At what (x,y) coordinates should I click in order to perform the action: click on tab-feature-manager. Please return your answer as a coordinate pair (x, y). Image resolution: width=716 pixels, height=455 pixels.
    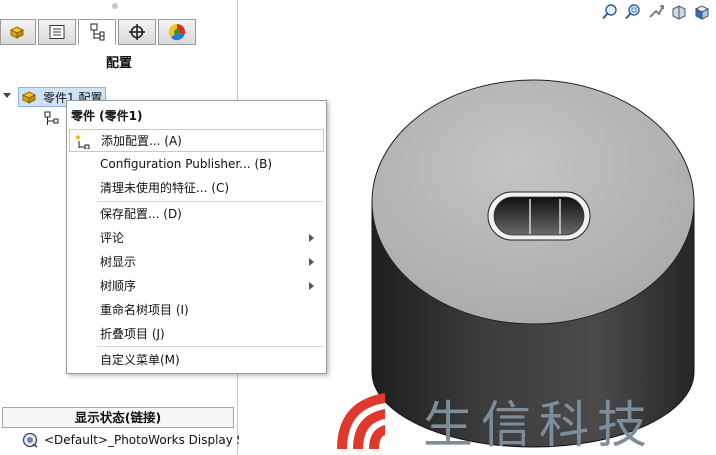
    Looking at the image, I should click on (18, 32).